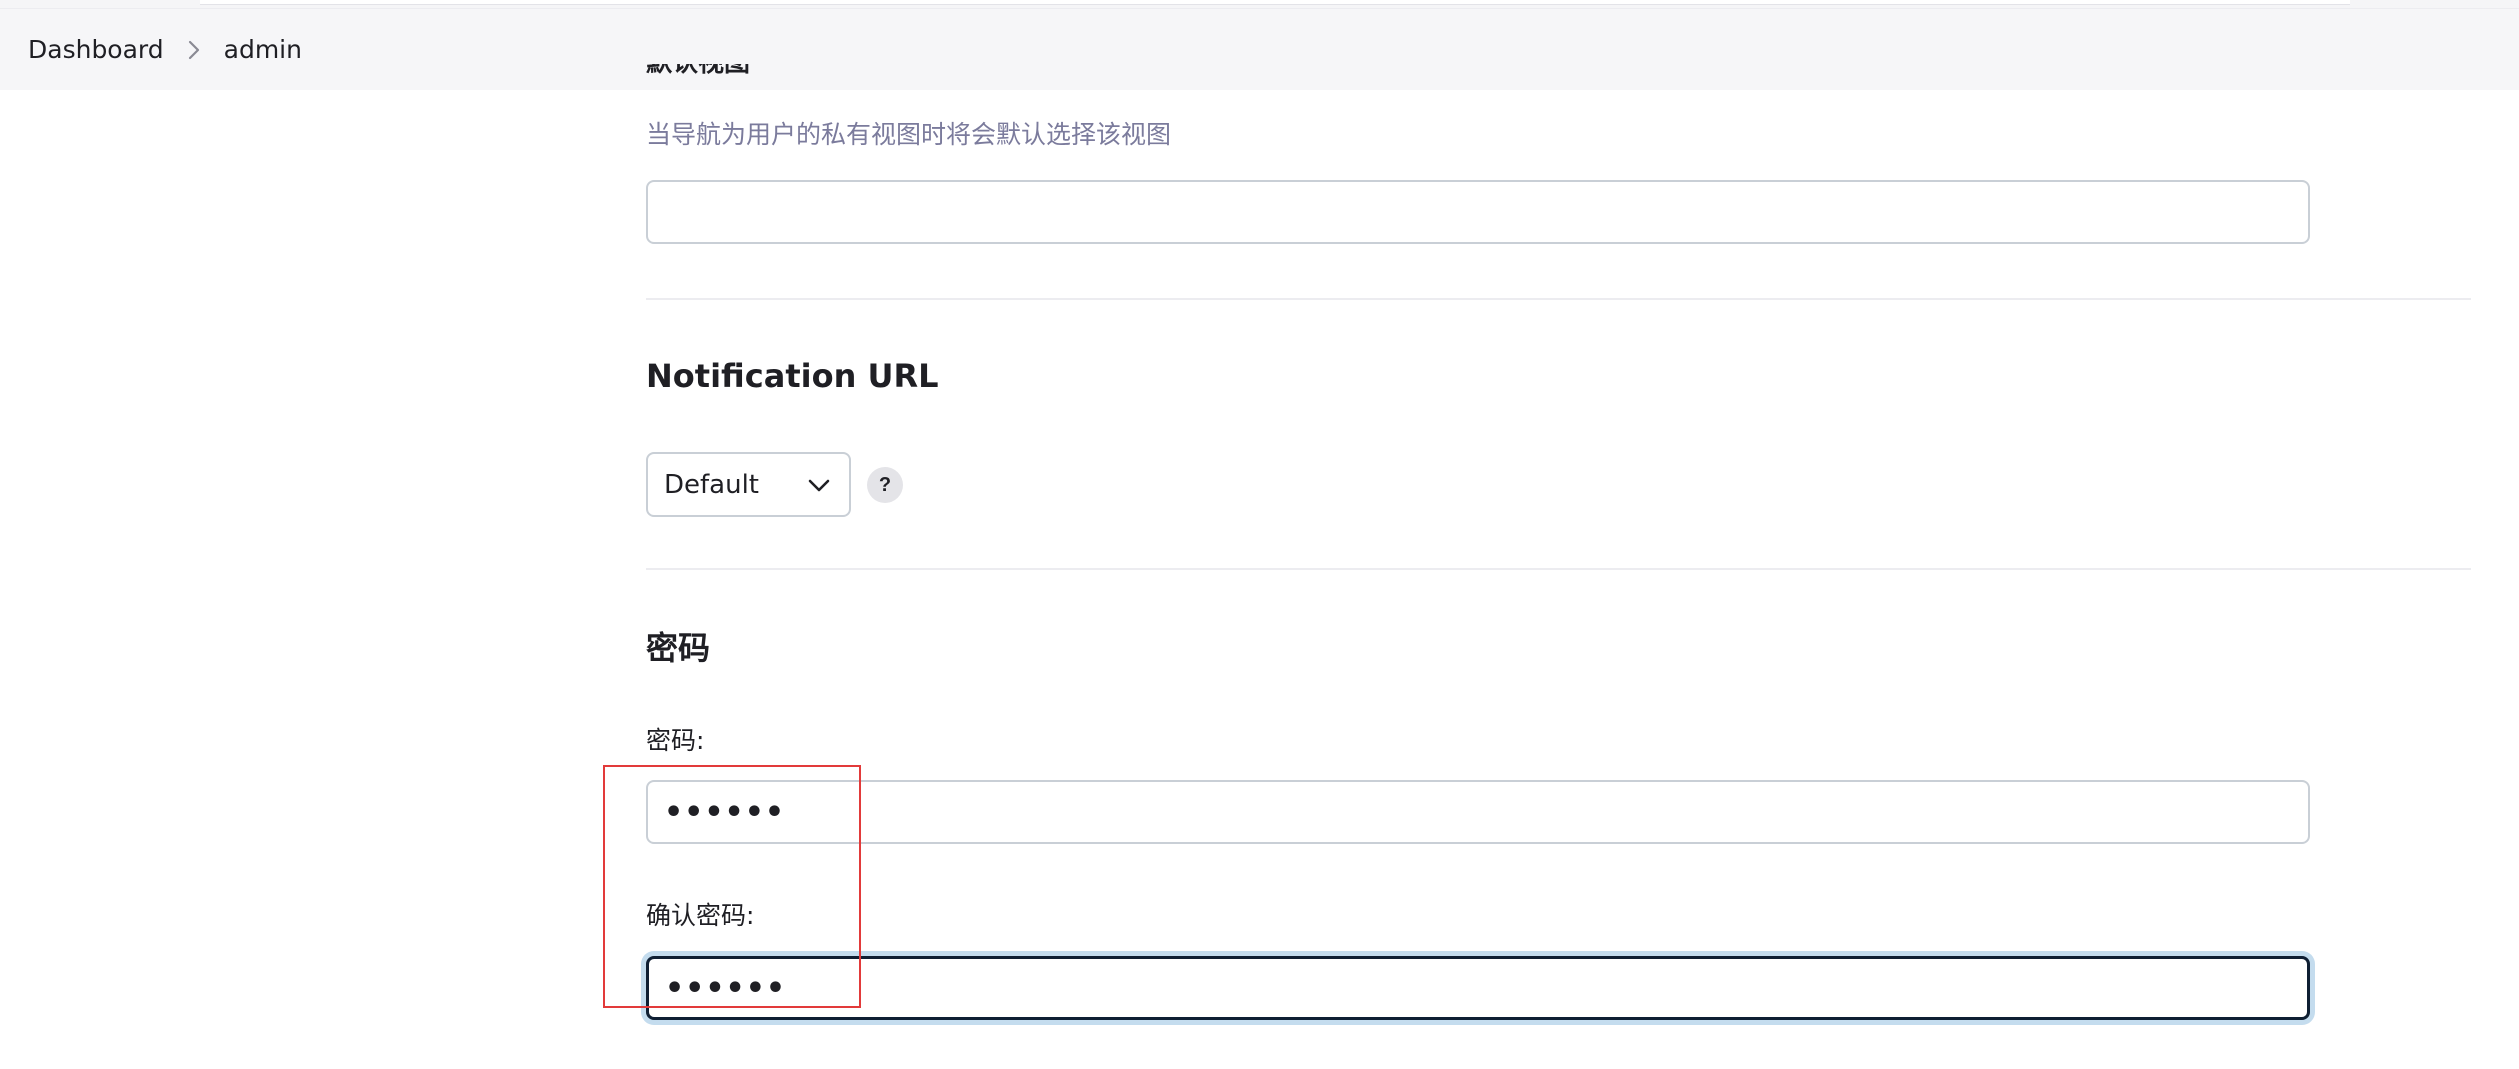 This screenshot has width=2519, height=1069. What do you see at coordinates (698, 77) in the screenshot?
I see `default-view-heading: 默认视图` at bounding box center [698, 77].